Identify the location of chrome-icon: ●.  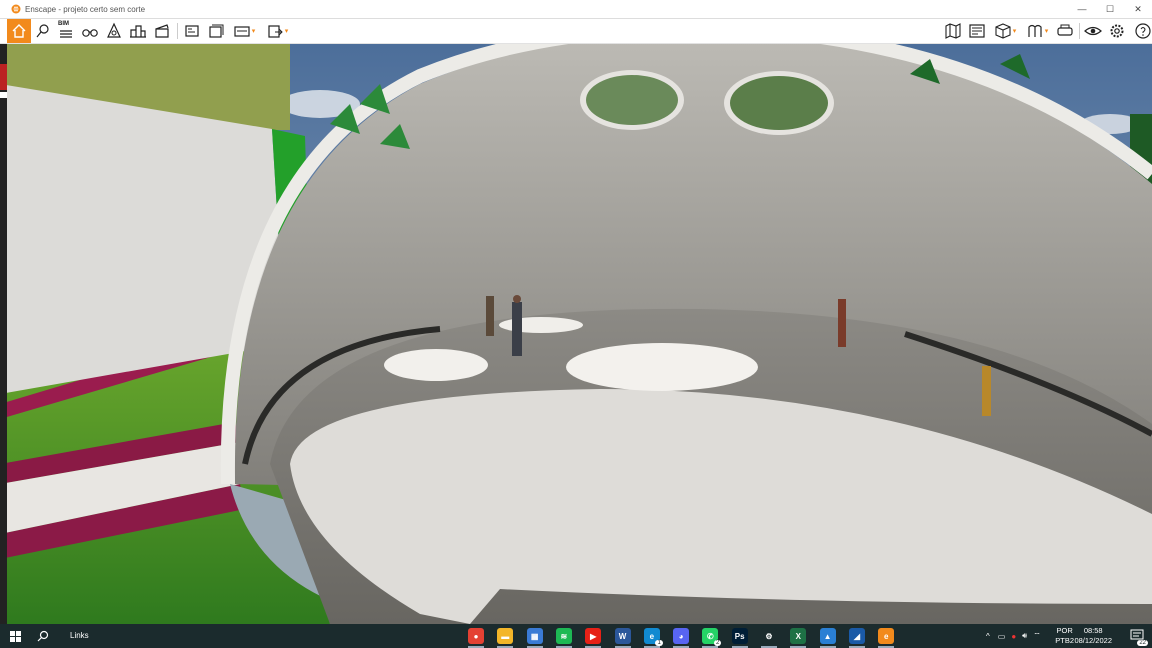
(476, 636).